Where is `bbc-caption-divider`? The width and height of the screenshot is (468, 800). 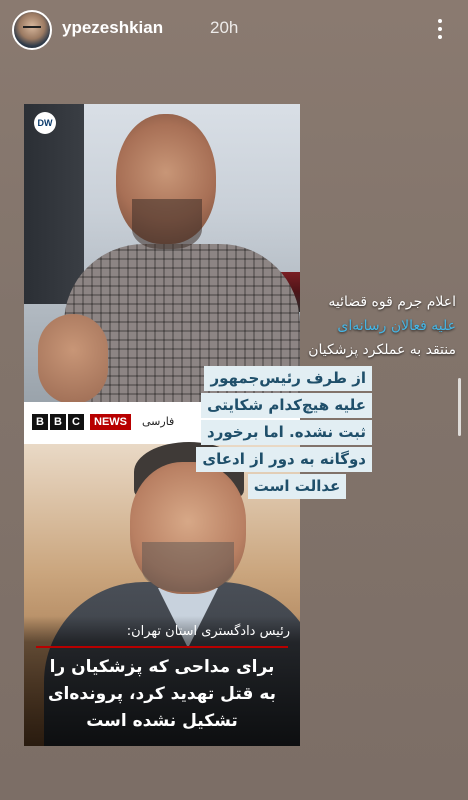
bbc-caption-divider is located at coordinates (162, 647).